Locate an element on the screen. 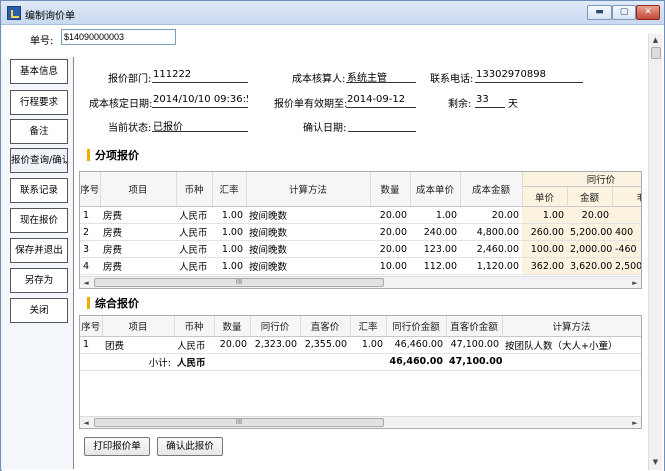 The image size is (665, 471). doc-number-input is located at coordinates (118, 37).